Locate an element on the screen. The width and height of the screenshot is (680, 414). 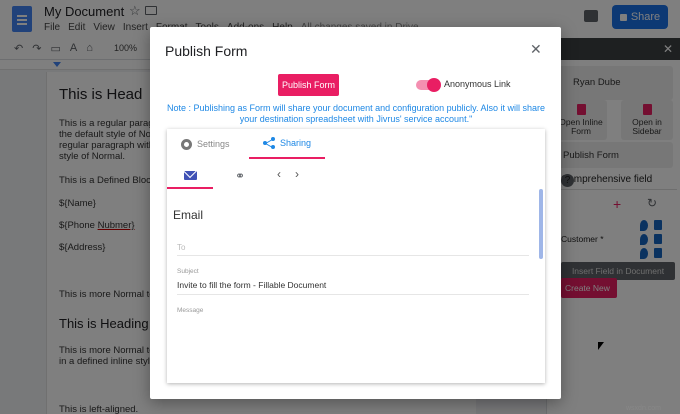
email-heading: Email is located at coordinates (188, 215).